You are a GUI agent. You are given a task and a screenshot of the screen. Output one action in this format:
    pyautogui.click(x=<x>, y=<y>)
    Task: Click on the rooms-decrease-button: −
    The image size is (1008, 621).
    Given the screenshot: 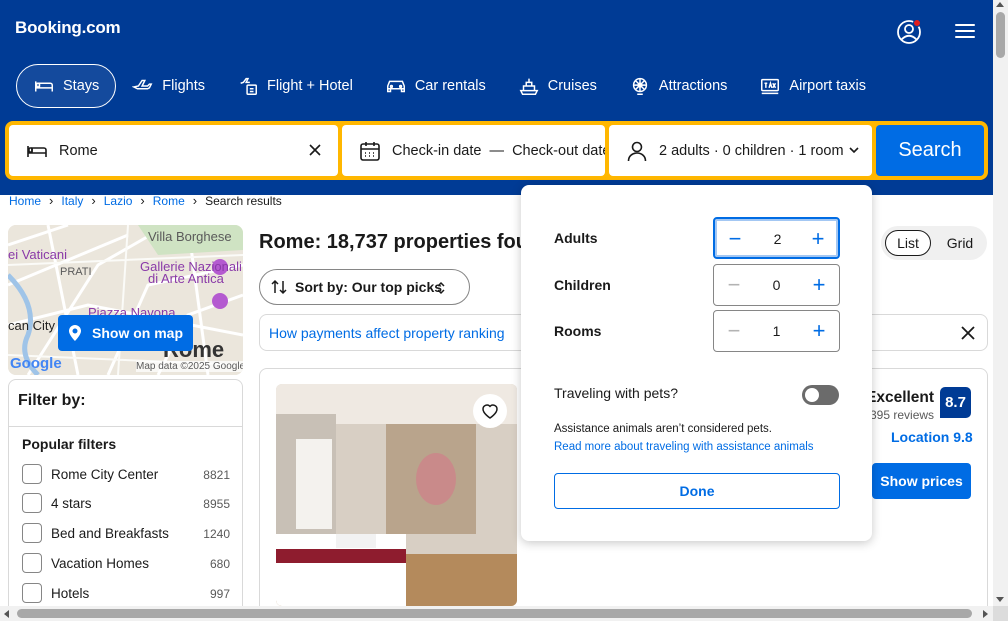 What is the action you would take?
    pyautogui.click(x=734, y=331)
    